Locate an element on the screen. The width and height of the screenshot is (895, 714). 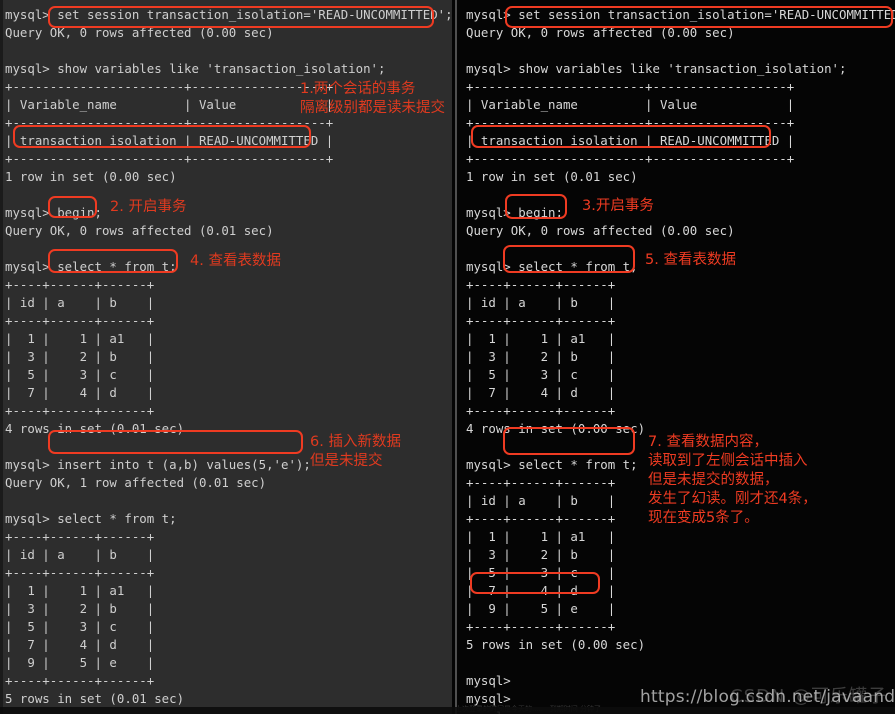
terminal-line: 4 rows in set (0.01 sec) is located at coordinates (95, 428).